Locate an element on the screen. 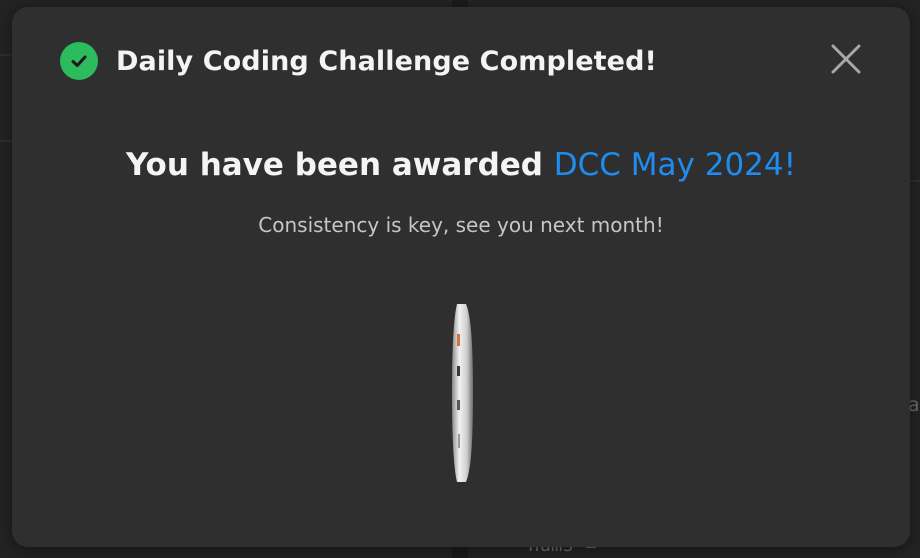 The image size is (920, 558). medal-icon is located at coordinates (462, 393).